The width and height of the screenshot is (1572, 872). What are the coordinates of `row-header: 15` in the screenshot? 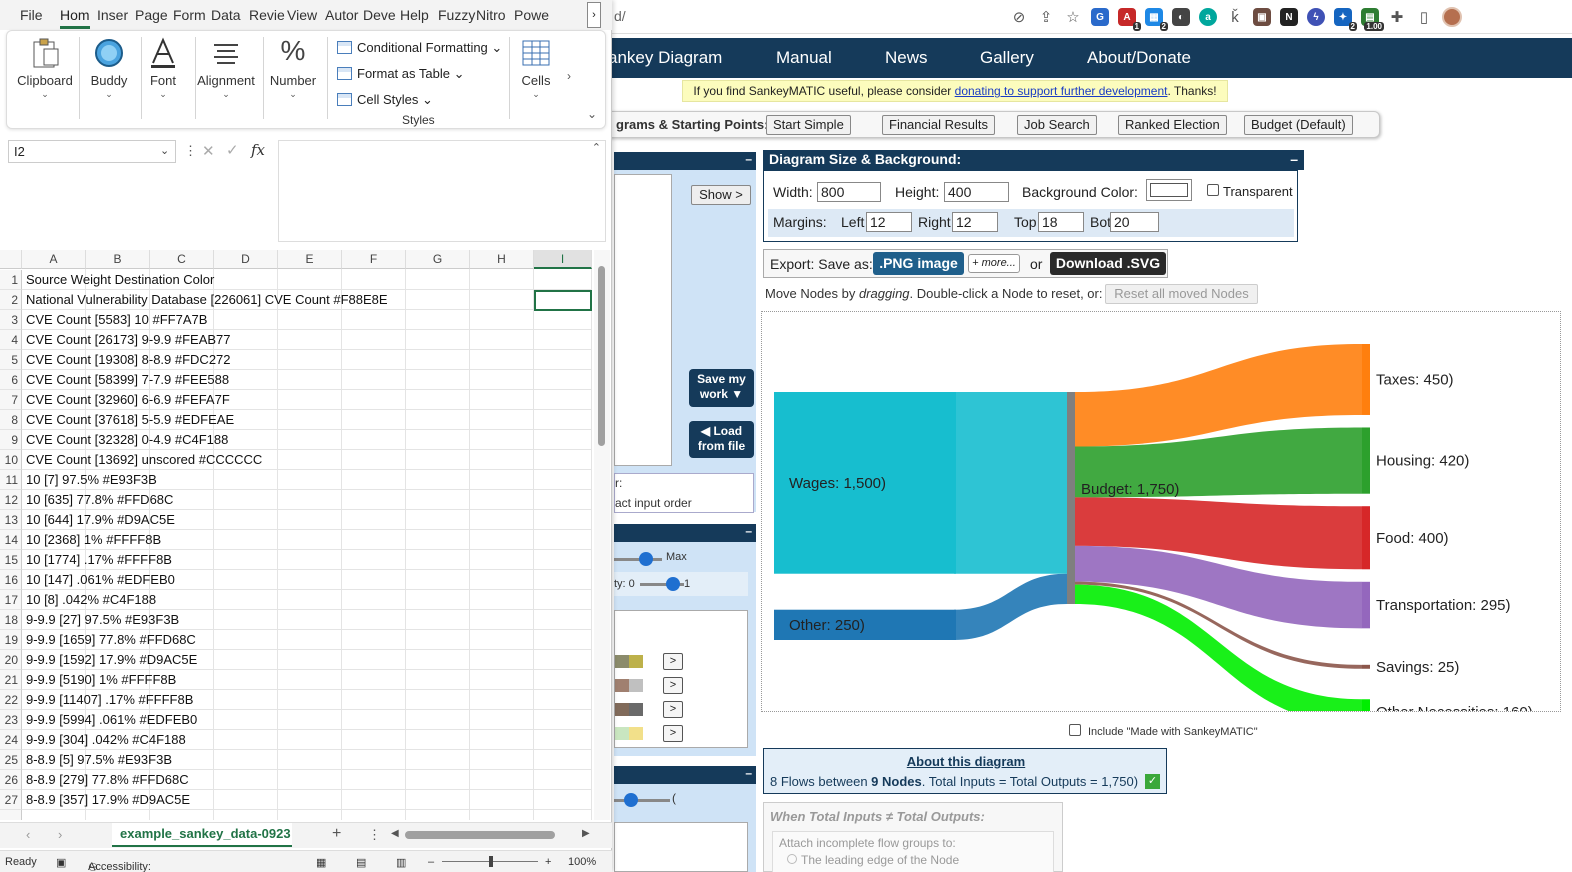 It's located at (11, 560).